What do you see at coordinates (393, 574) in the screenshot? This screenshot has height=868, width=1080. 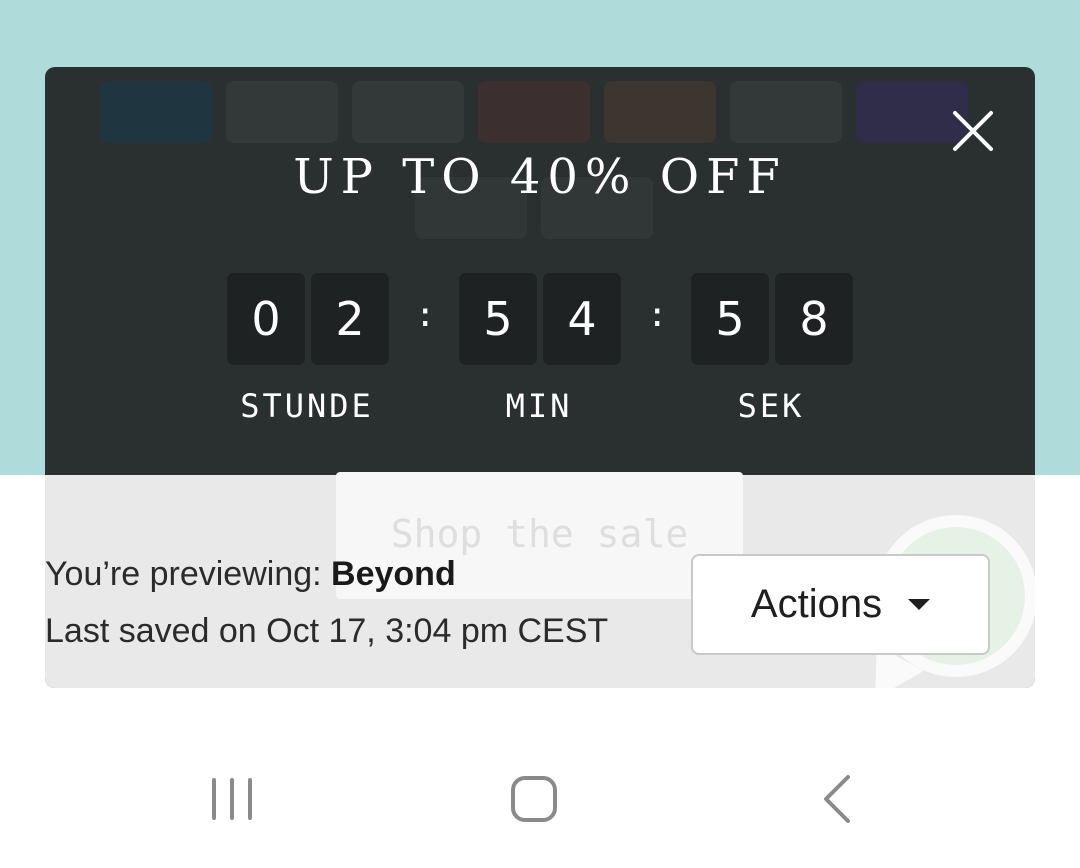 I see `theme-name: Beyond` at bounding box center [393, 574].